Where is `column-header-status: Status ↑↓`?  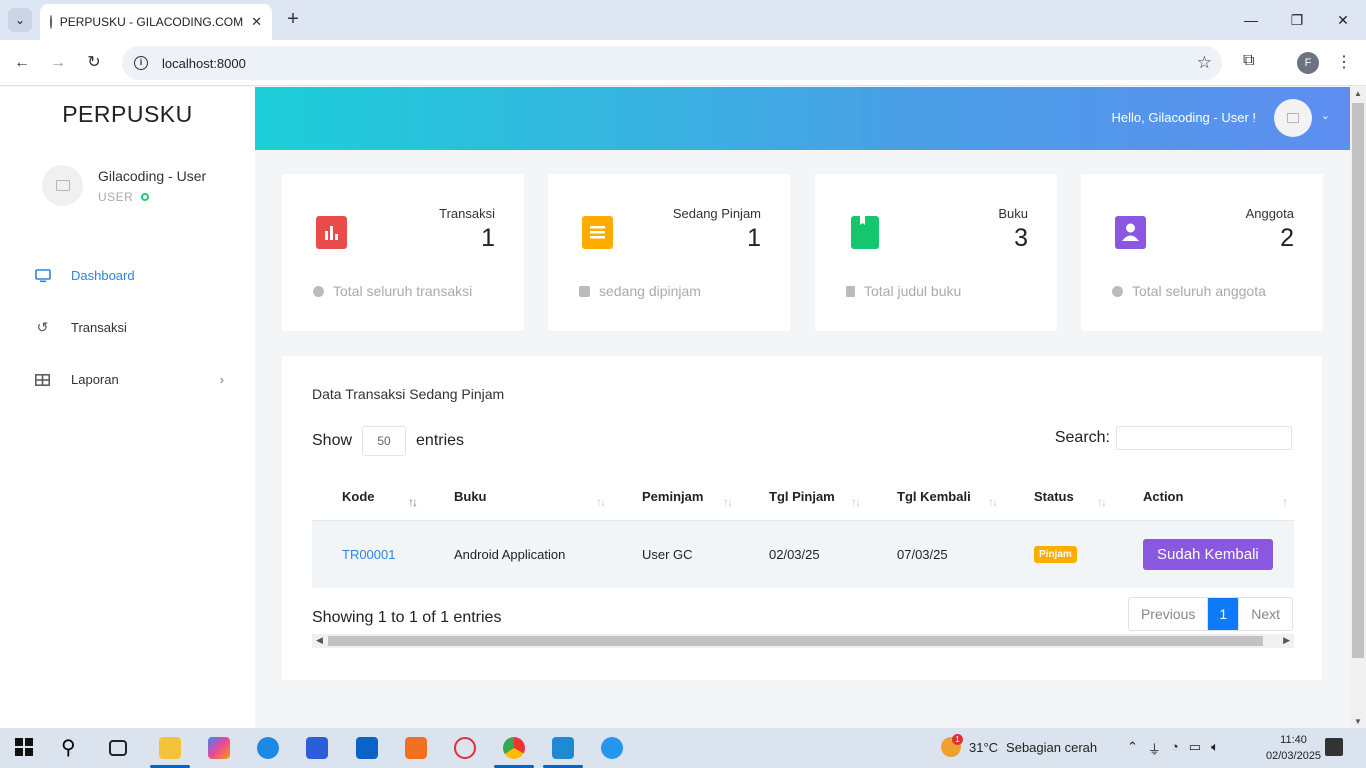
column-header-status: Status ↑↓ is located at coordinates (1058, 497).